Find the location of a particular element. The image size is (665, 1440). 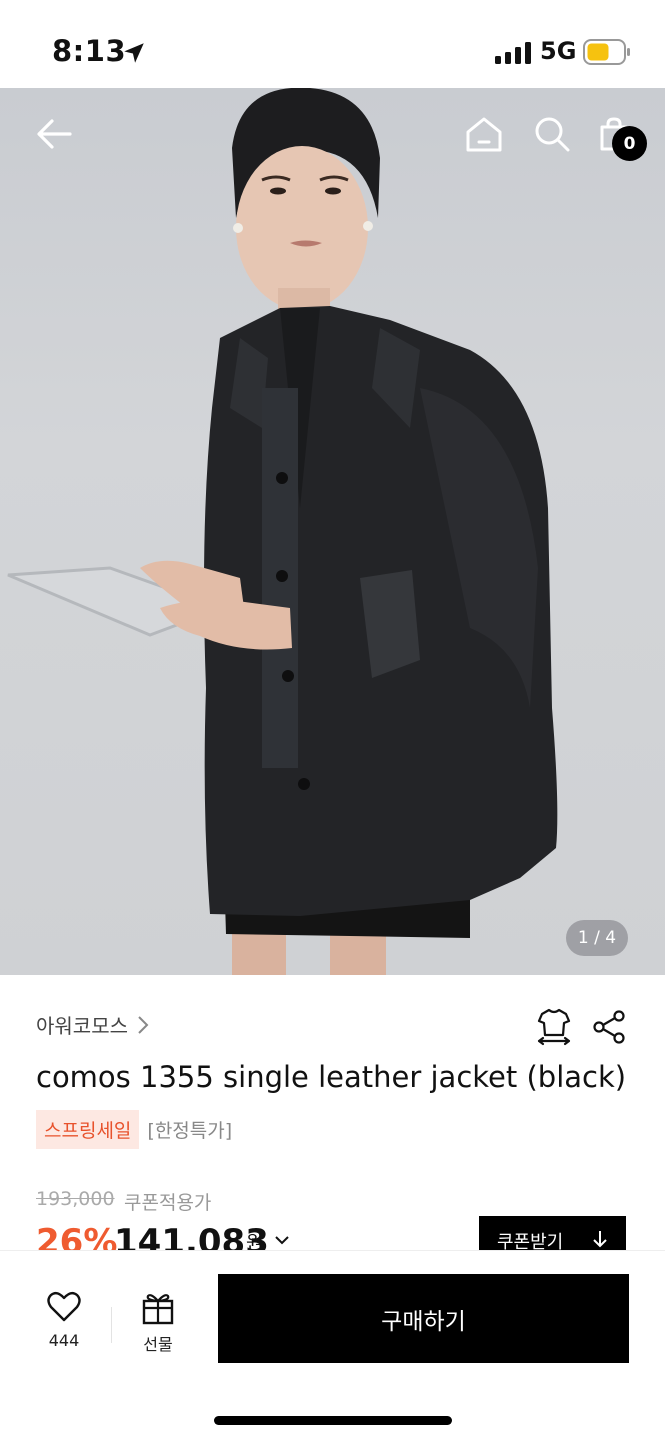

bottom-action-bar: 444 선물 구매하기 is located at coordinates (332, 1345).